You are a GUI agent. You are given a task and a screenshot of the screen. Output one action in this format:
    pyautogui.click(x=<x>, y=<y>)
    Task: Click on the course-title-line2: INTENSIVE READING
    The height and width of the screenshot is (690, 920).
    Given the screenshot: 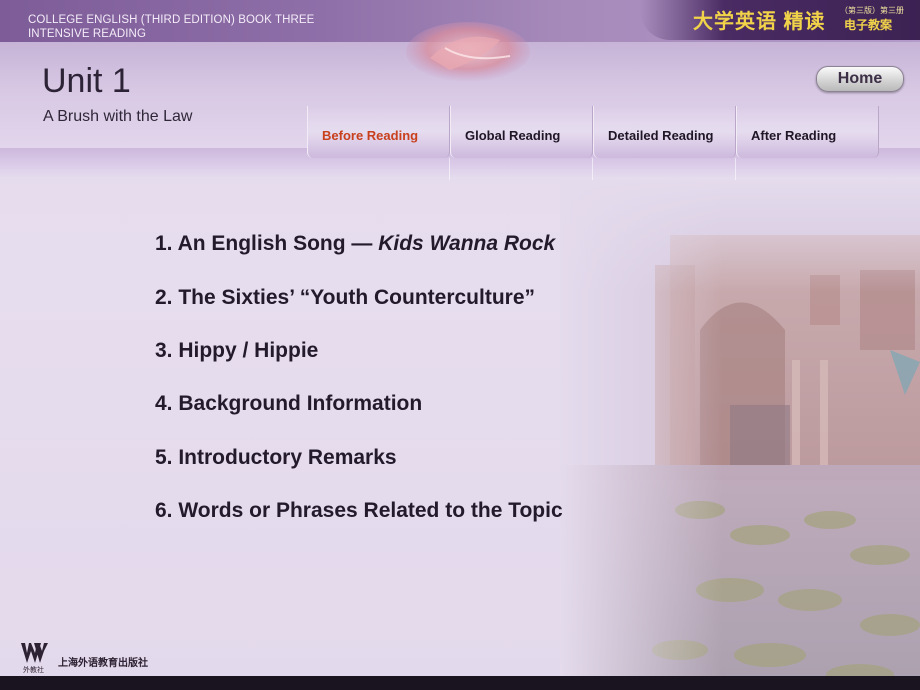 What is the action you would take?
    pyautogui.click(x=87, y=34)
    